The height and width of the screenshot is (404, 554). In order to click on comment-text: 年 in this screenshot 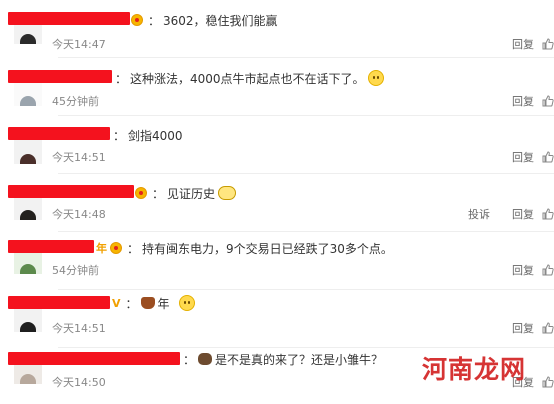, I will do `click(163, 303)`.